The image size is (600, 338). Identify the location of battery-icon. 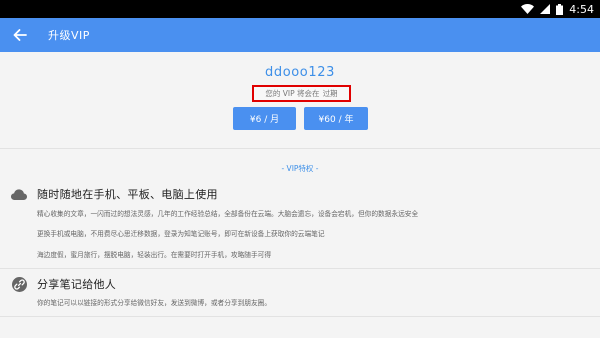
(560, 9).